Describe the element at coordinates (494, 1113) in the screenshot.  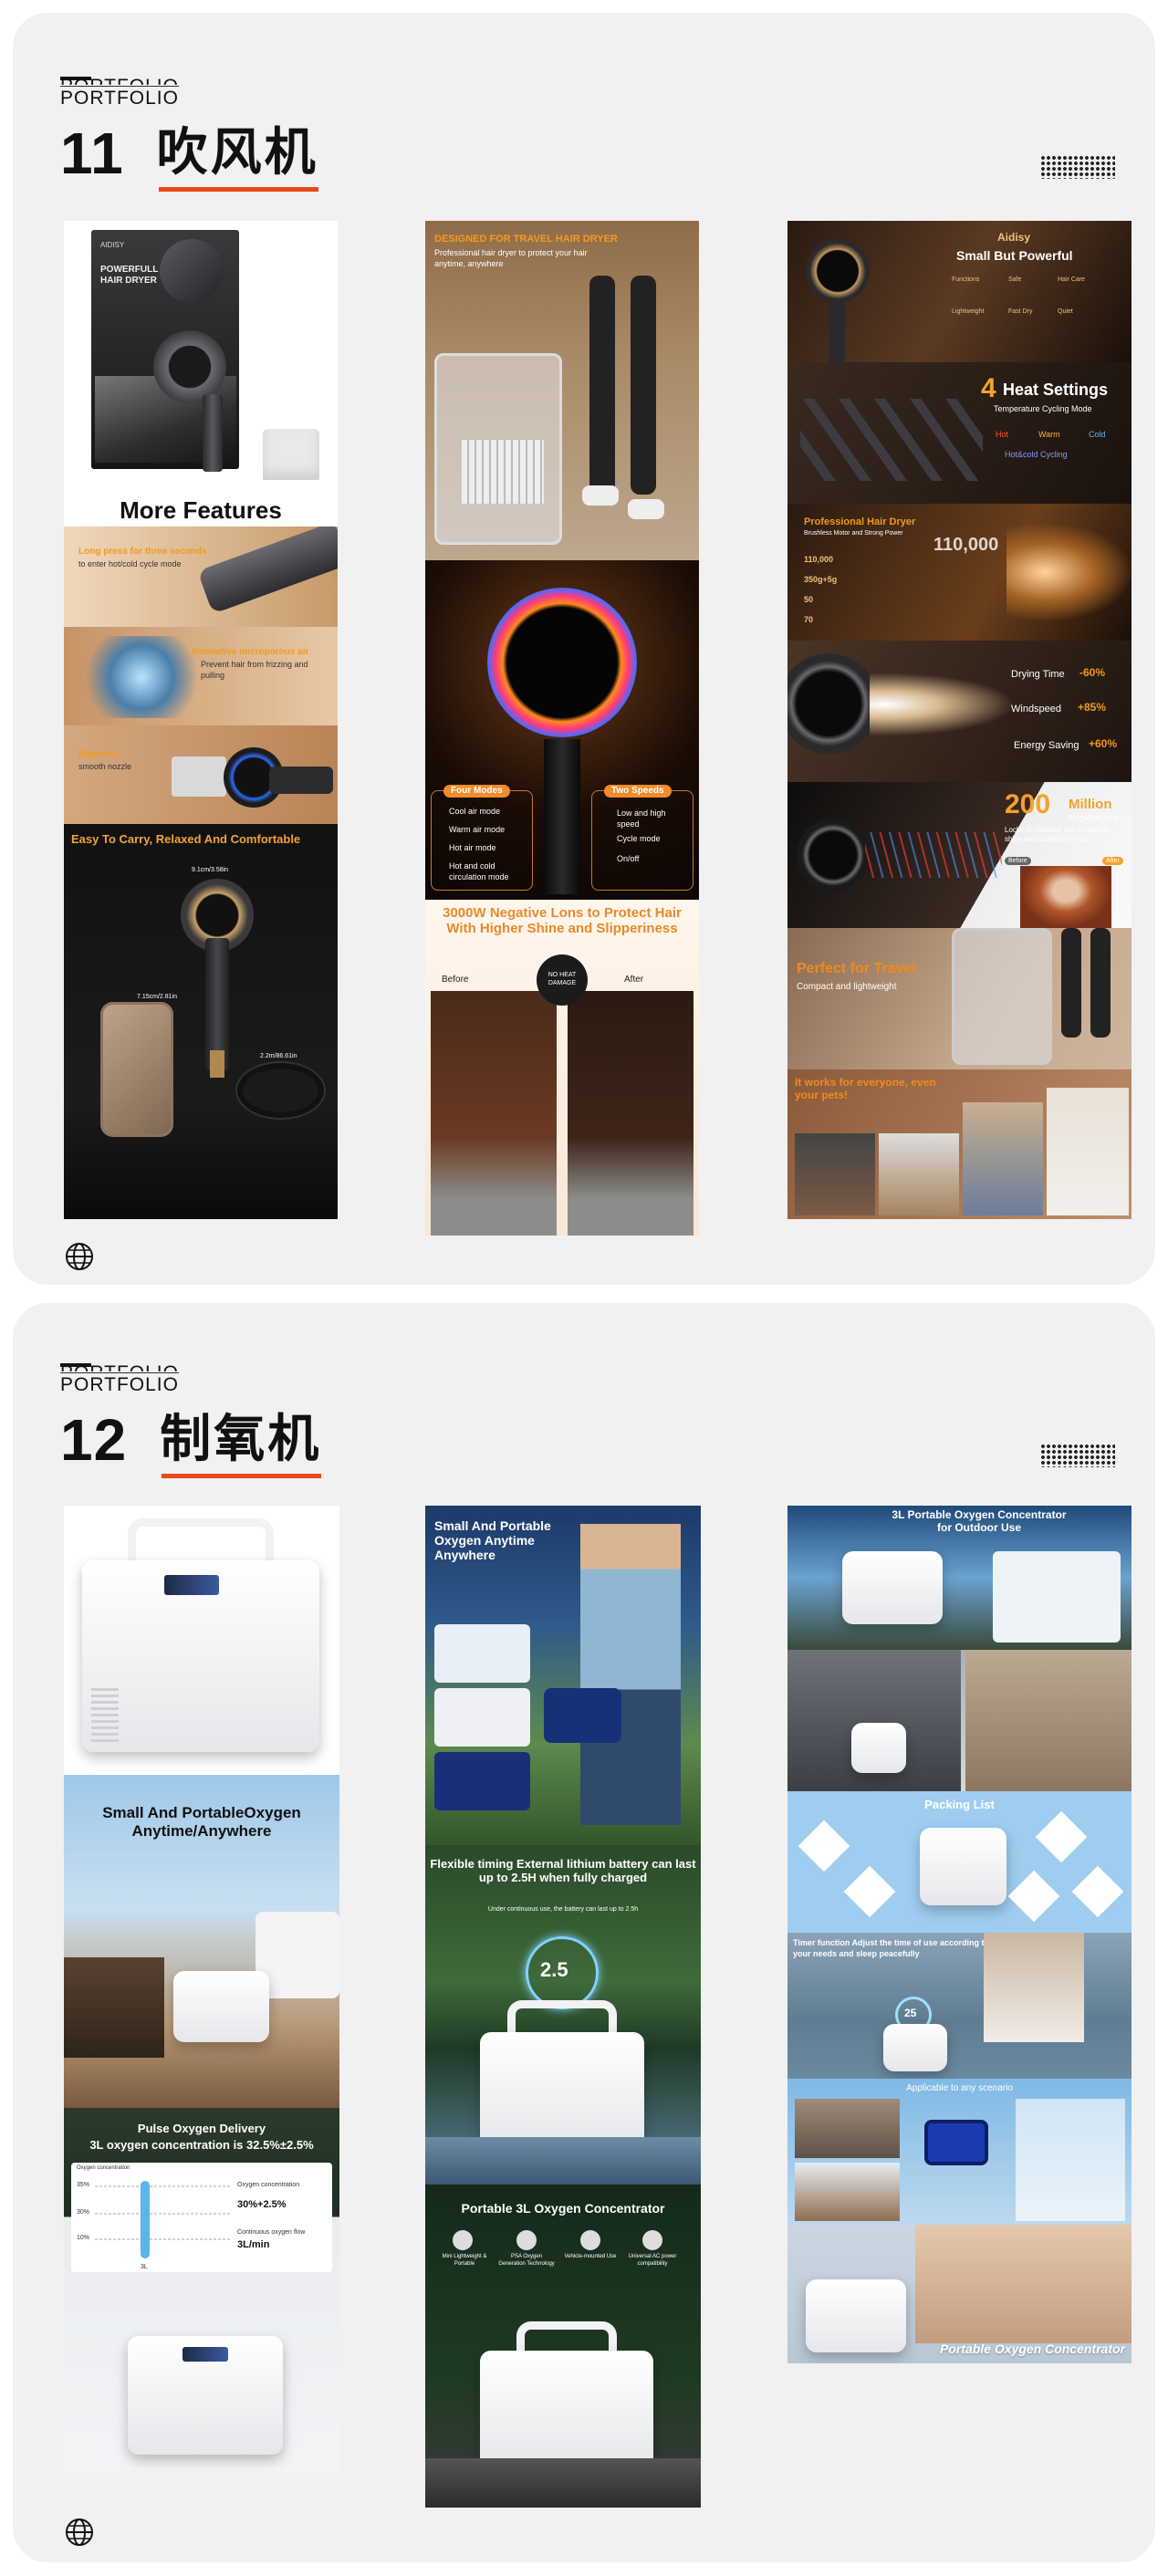
I see `frizzy-hair-image` at that location.